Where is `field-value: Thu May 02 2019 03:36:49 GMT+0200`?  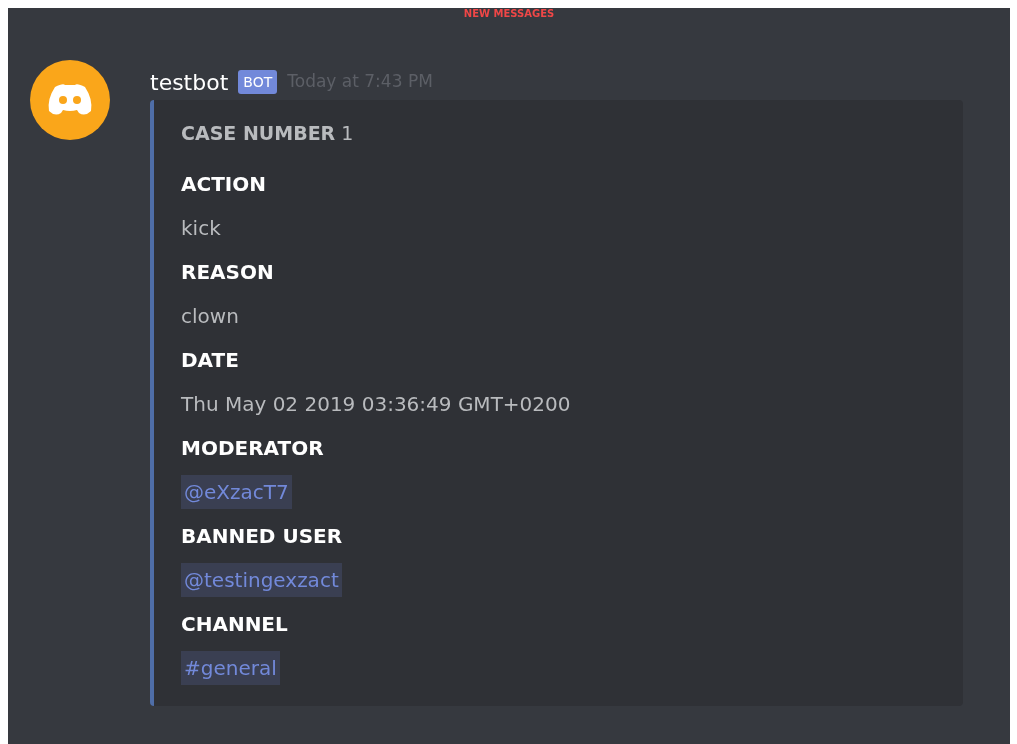 field-value: Thu May 02 2019 03:36:49 GMT+0200 is located at coordinates (376, 404).